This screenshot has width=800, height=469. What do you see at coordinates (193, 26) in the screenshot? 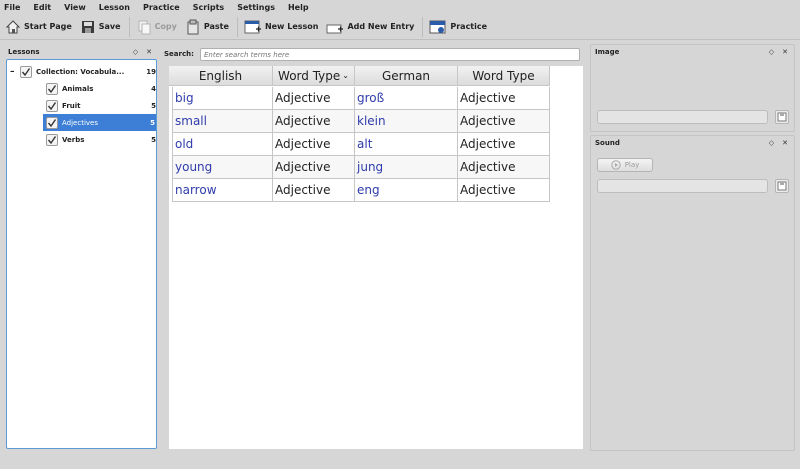
I see `paste-icon` at bounding box center [193, 26].